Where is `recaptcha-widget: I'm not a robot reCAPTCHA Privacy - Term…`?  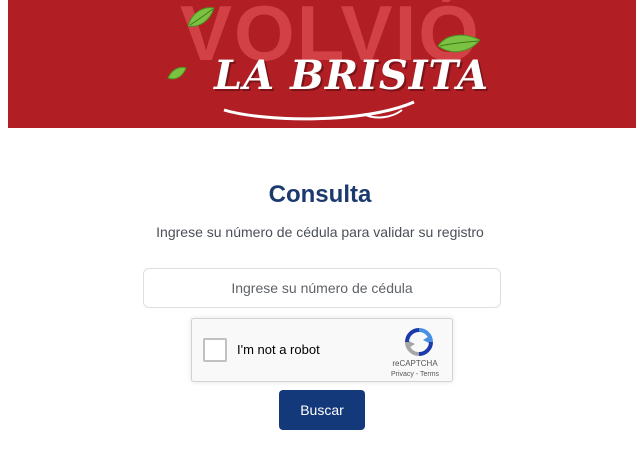 recaptcha-widget: I'm not a robot reCAPTCHA Privacy - Term… is located at coordinates (322, 350).